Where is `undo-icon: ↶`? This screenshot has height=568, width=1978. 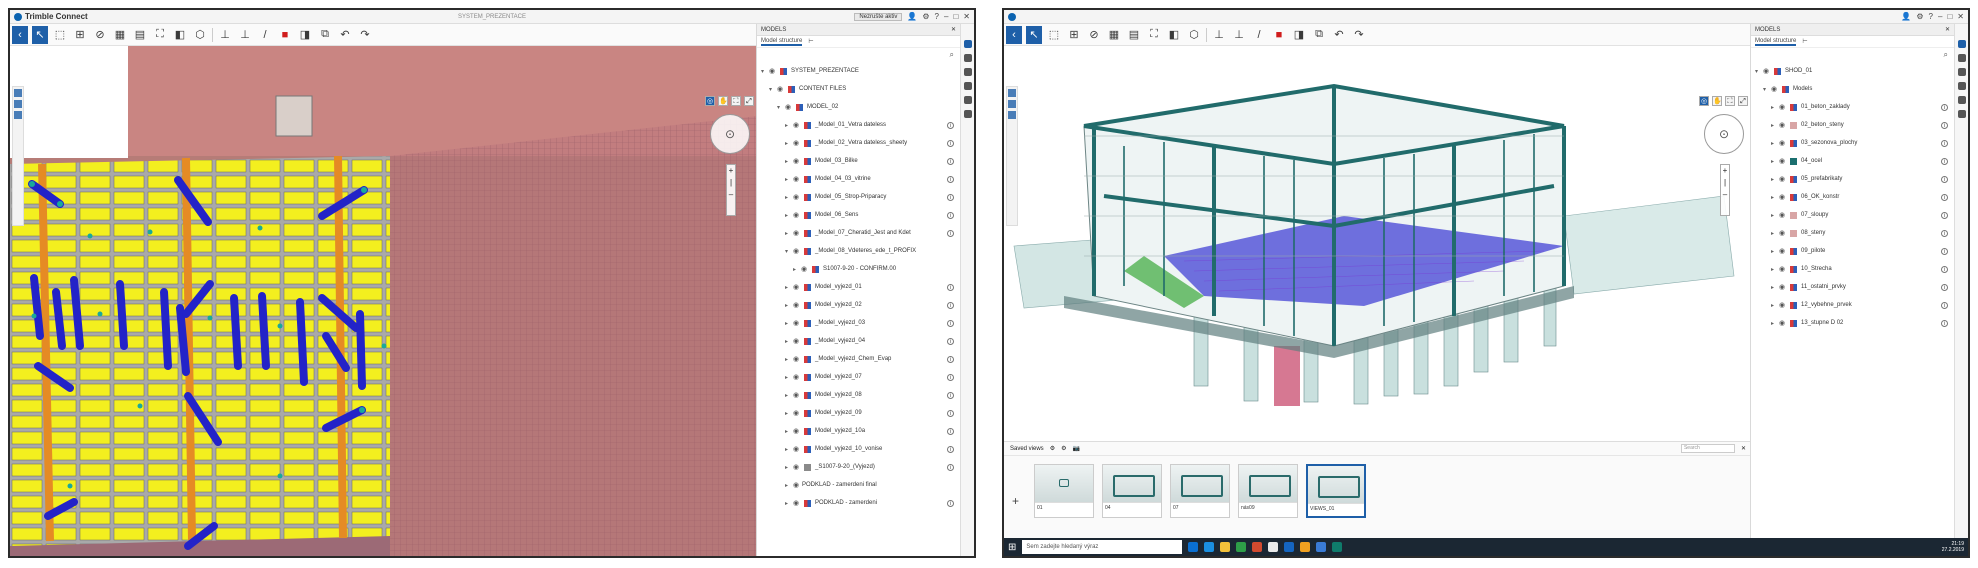 undo-icon: ↶ is located at coordinates (345, 34).